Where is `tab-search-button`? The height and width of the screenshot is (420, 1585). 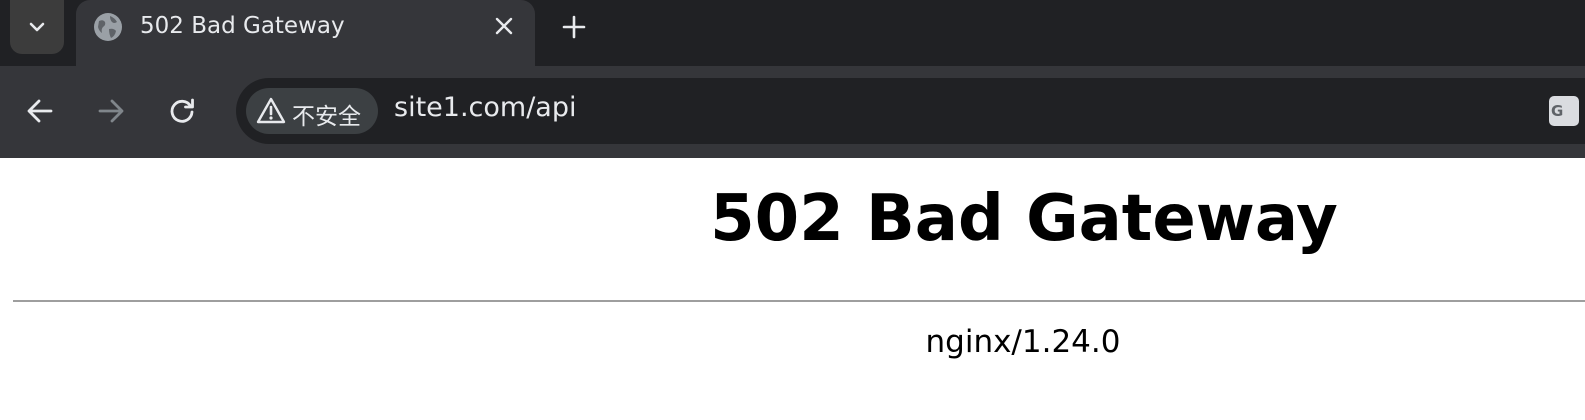 tab-search-button is located at coordinates (37, 27).